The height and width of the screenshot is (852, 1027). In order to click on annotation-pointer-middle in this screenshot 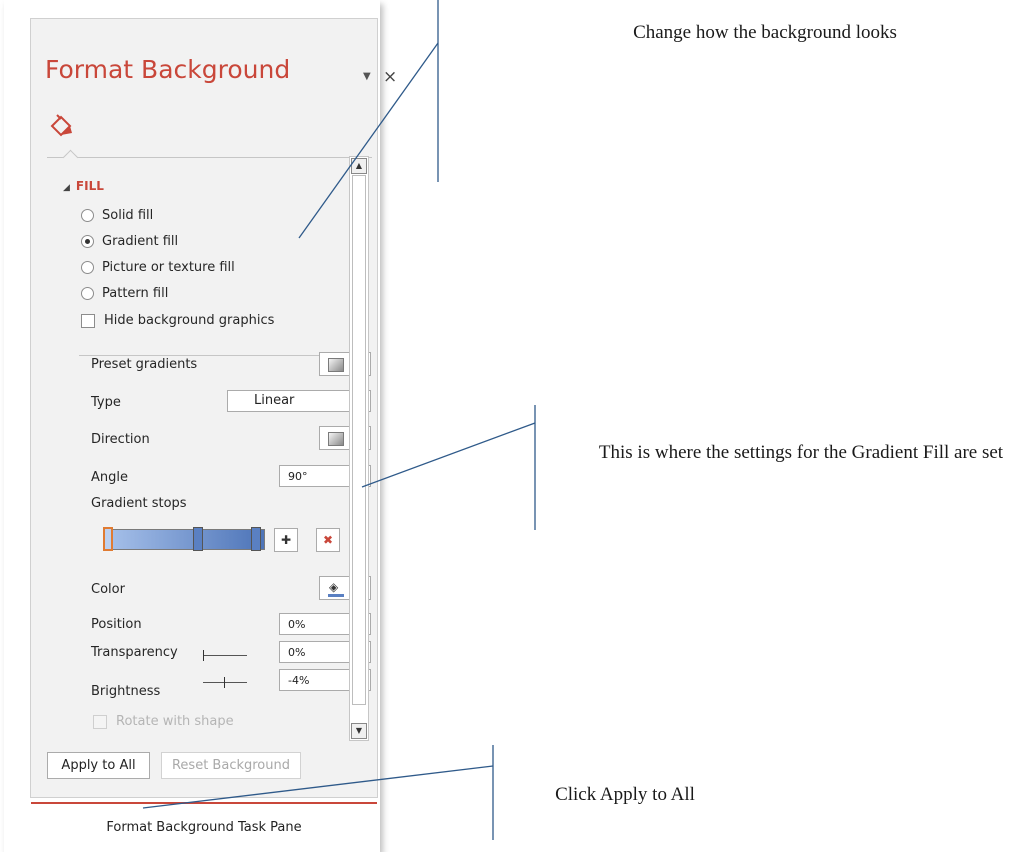, I will do `click(448, 455)`.